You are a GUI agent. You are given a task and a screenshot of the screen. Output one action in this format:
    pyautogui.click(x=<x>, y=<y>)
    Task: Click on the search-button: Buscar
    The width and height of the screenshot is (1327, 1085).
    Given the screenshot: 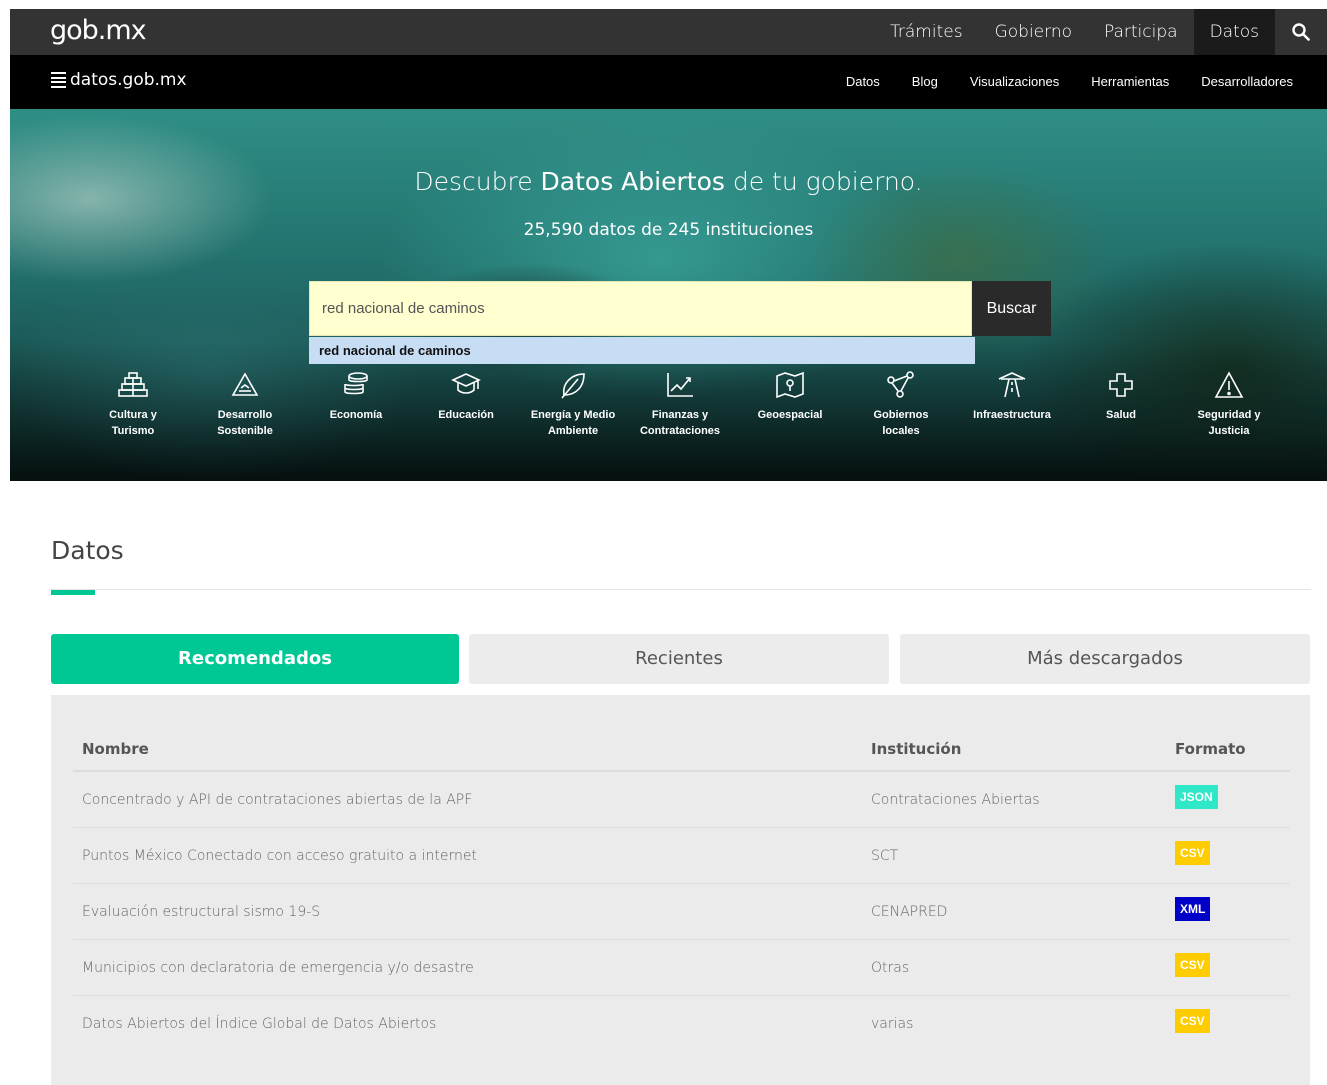 What is the action you would take?
    pyautogui.click(x=1011, y=308)
    